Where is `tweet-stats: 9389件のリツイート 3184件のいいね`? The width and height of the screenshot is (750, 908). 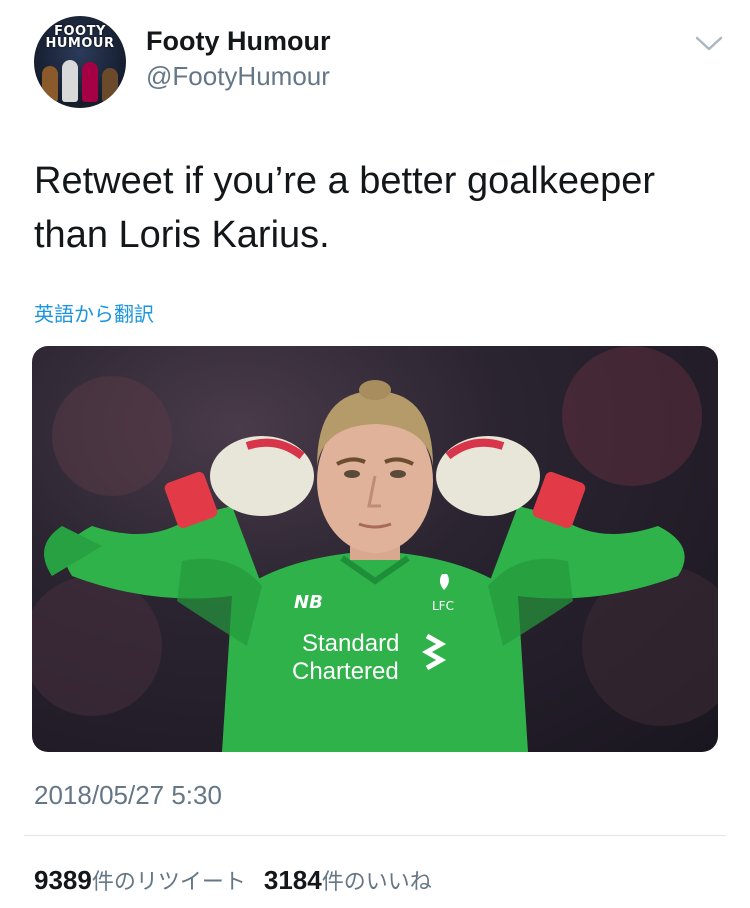
tweet-stats: 9389件のリツイート 3184件のいいね is located at coordinates (233, 880).